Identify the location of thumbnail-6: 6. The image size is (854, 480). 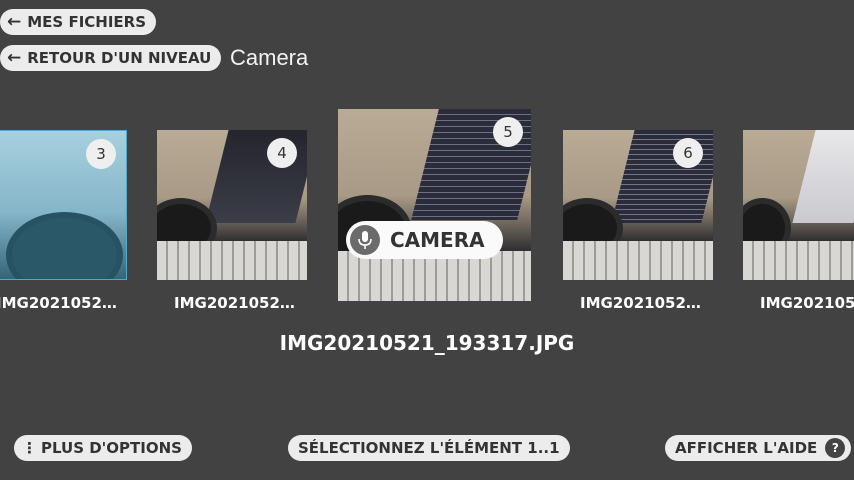
(638, 205).